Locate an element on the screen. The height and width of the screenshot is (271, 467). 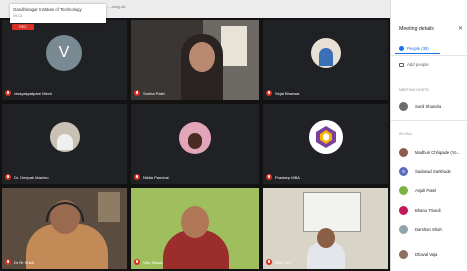
participant-label: Rper GIT is located at coordinates (278, 262).